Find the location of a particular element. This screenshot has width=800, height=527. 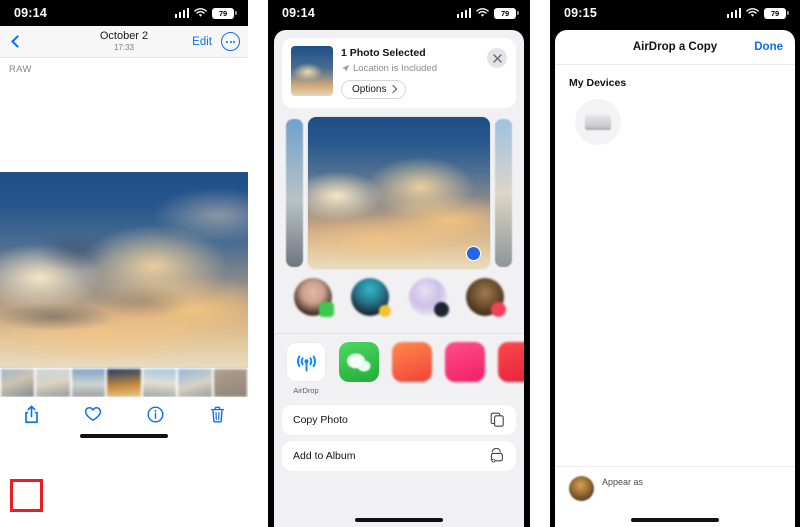

share-button-highlight is located at coordinates (26, 495).